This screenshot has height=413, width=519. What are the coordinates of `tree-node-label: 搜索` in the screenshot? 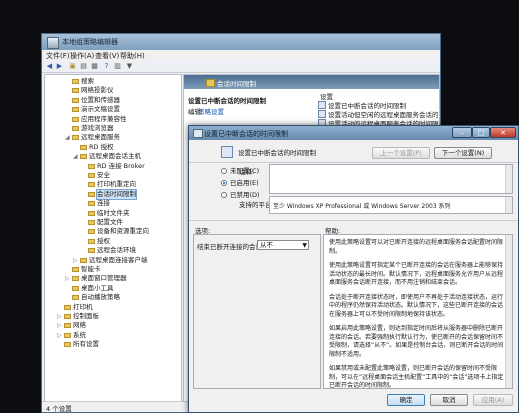 It's located at (87, 81).